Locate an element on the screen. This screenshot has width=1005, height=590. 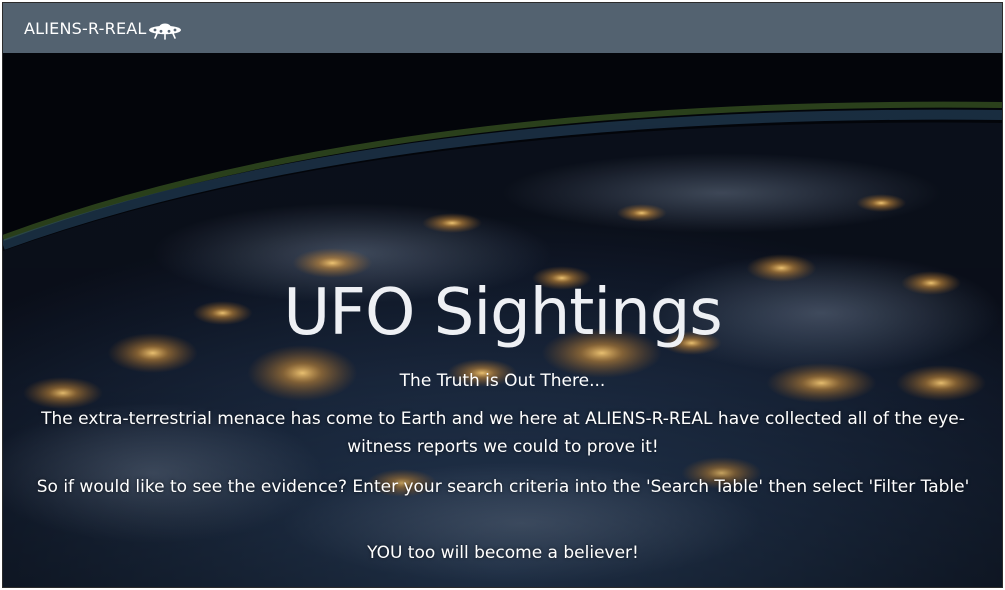
page-title: UFO Sightings is located at coordinates (502, 313).